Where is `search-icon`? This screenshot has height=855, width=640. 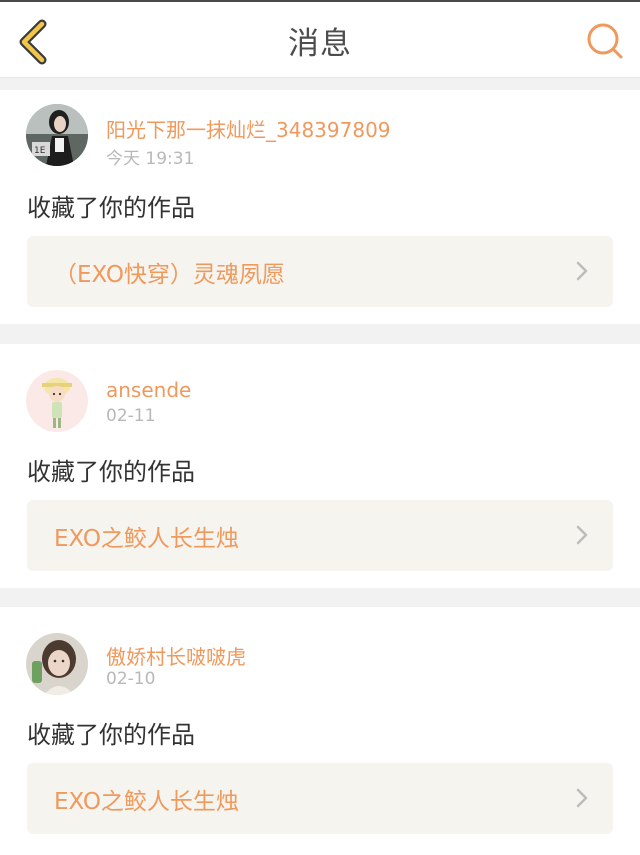 search-icon is located at coordinates (605, 41).